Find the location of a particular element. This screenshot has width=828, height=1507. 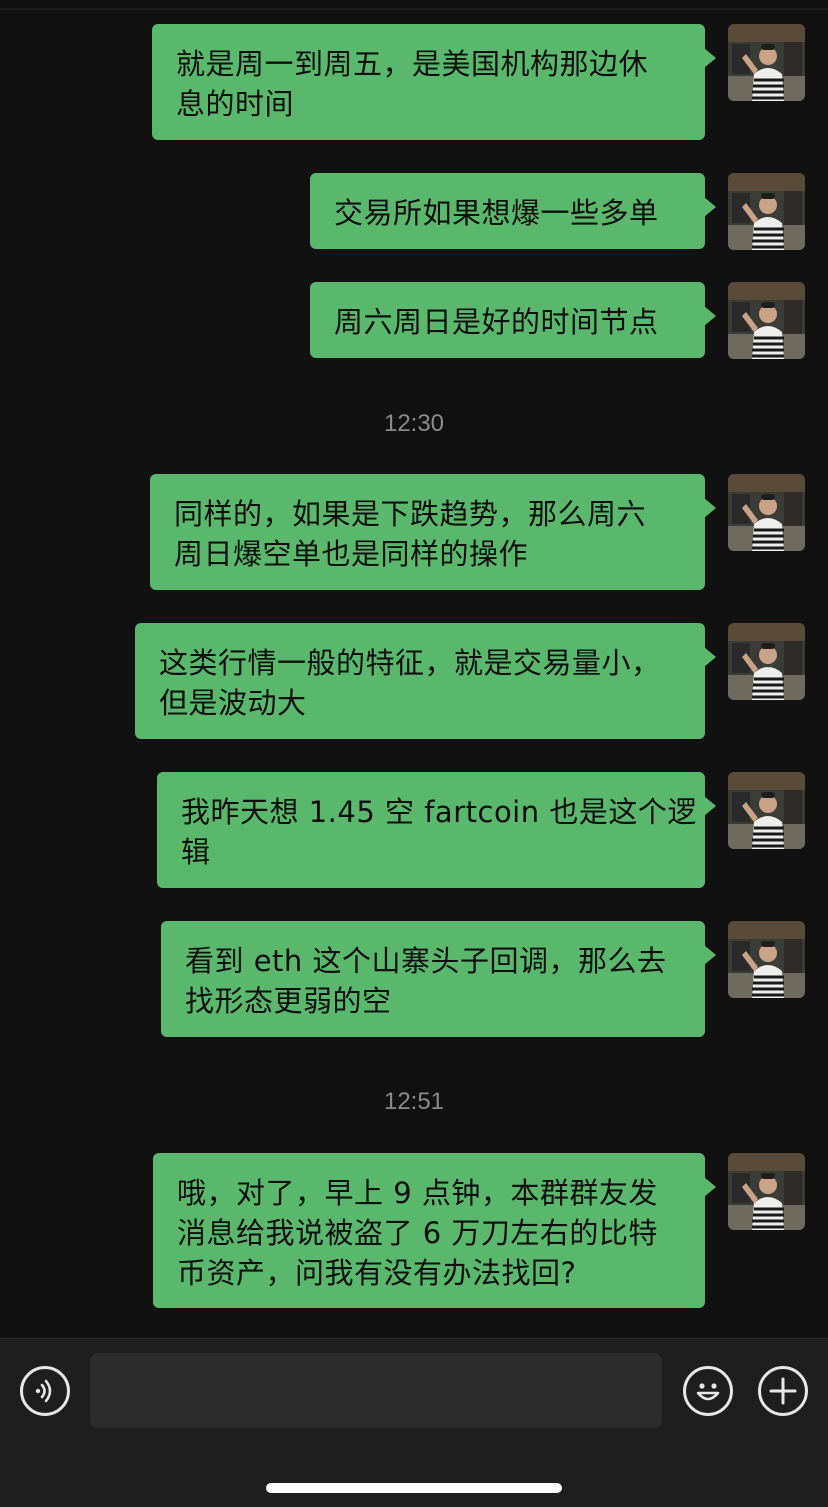

message-text: 息的时间 is located at coordinates (235, 104).